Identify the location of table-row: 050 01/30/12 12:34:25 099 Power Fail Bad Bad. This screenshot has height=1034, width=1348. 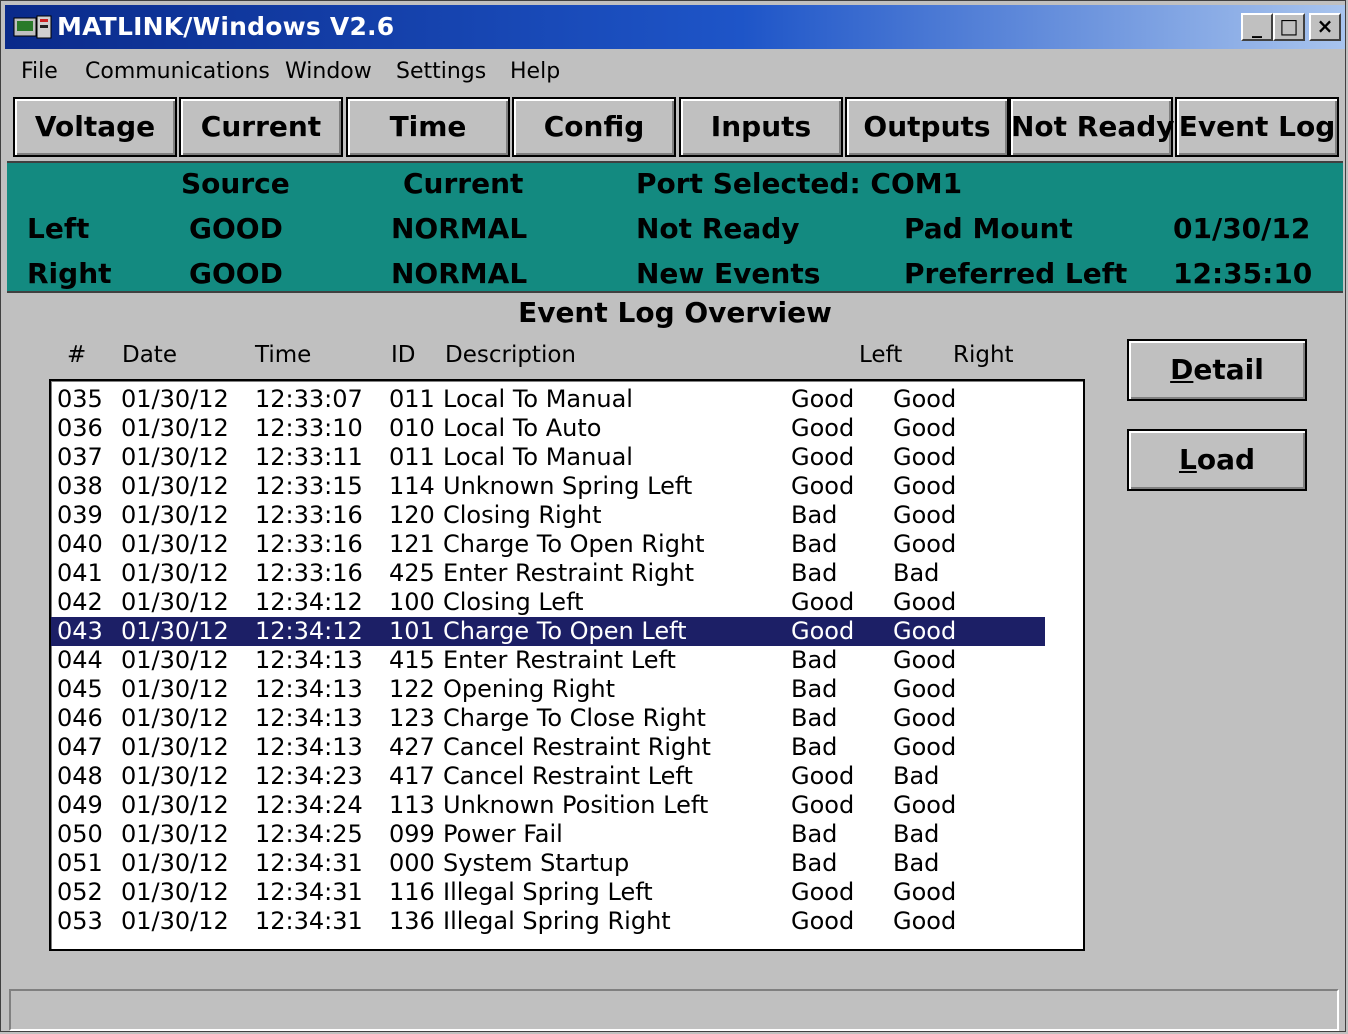
(548, 834).